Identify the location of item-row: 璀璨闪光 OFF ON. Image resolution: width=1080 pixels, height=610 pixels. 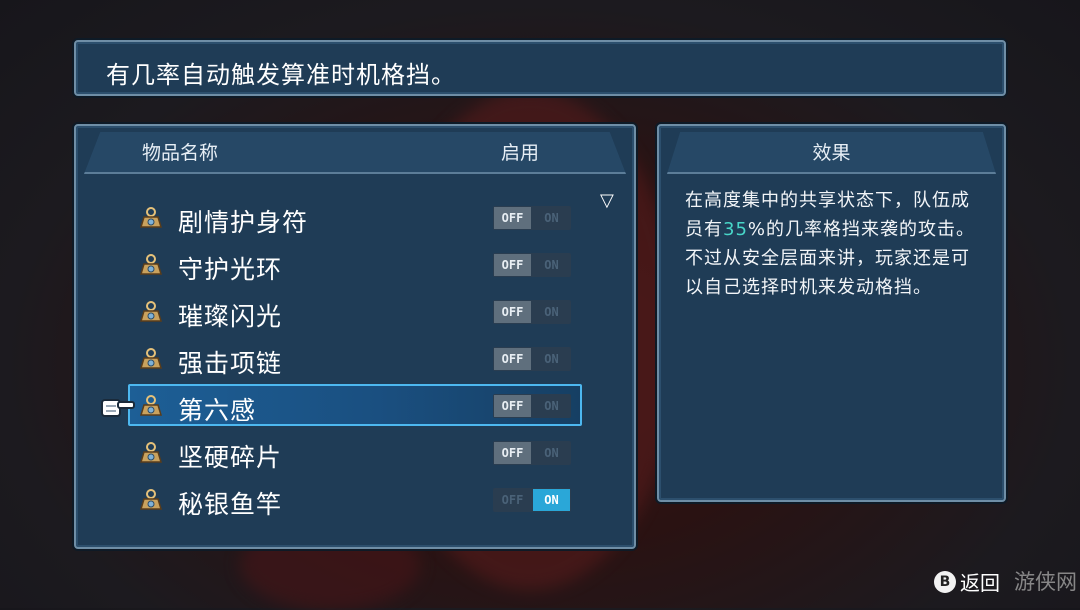
(357, 312).